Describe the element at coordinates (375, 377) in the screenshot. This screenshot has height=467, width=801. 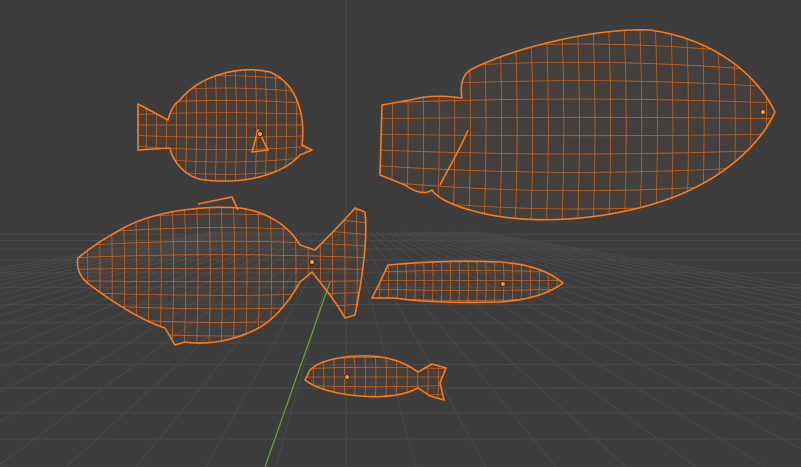
I see `small-fish-mesh` at that location.